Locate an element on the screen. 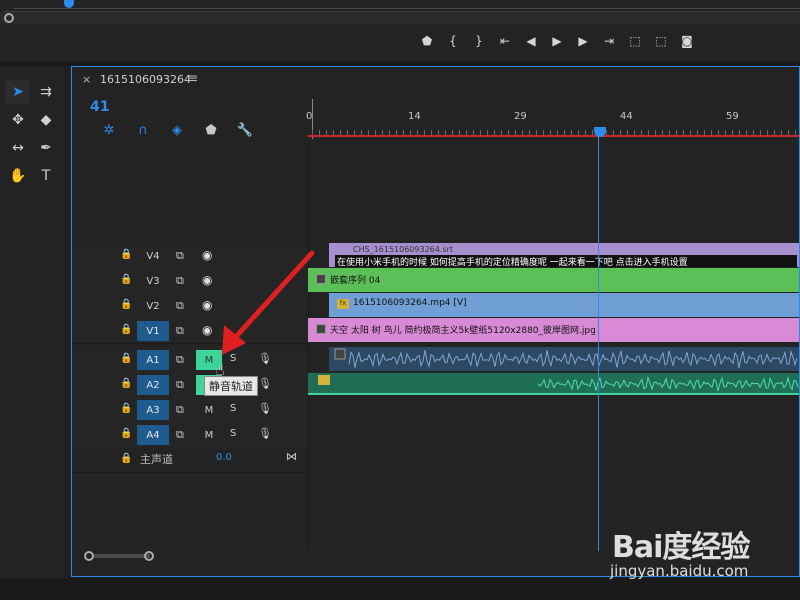 Image resolution: width=800 pixels, height=600 pixels. pen-tool-icon: ✒ is located at coordinates (46, 148).